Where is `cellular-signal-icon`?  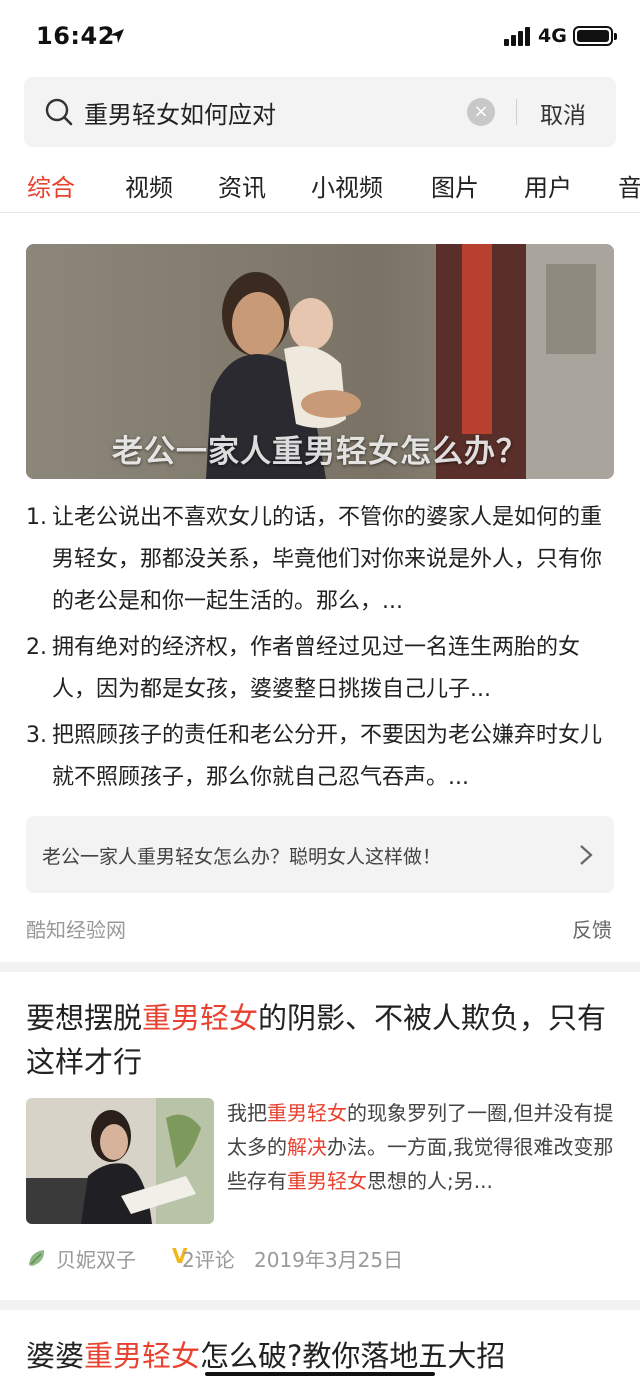
cellular-signal-icon is located at coordinates (518, 36).